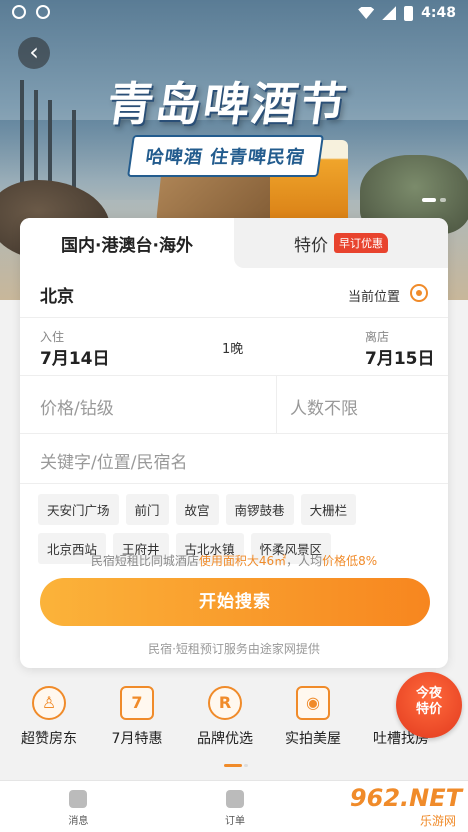 The width and height of the screenshot is (468, 832). What do you see at coordinates (234, 14) in the screenshot?
I see `status-bar: 4:48` at bounding box center [234, 14].